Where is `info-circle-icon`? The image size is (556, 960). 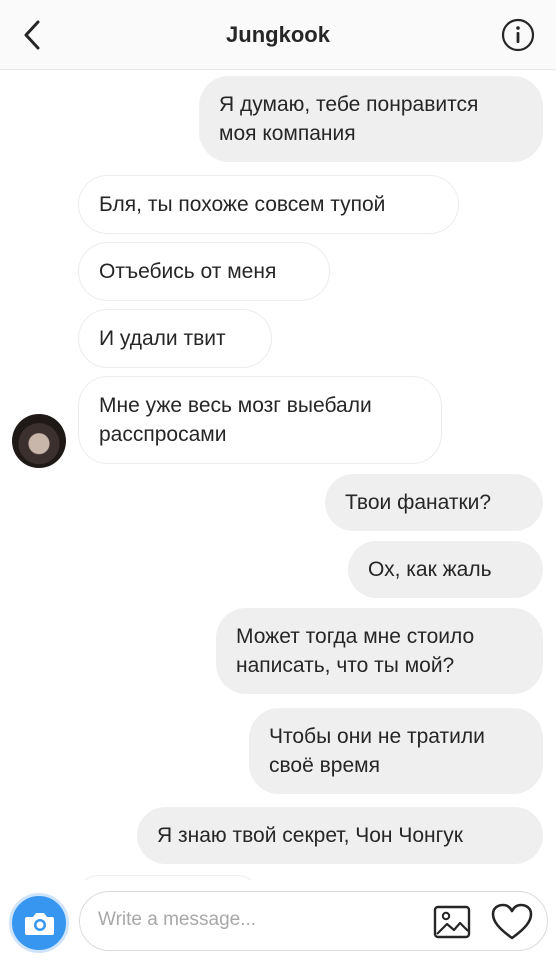
info-circle-icon is located at coordinates (518, 35).